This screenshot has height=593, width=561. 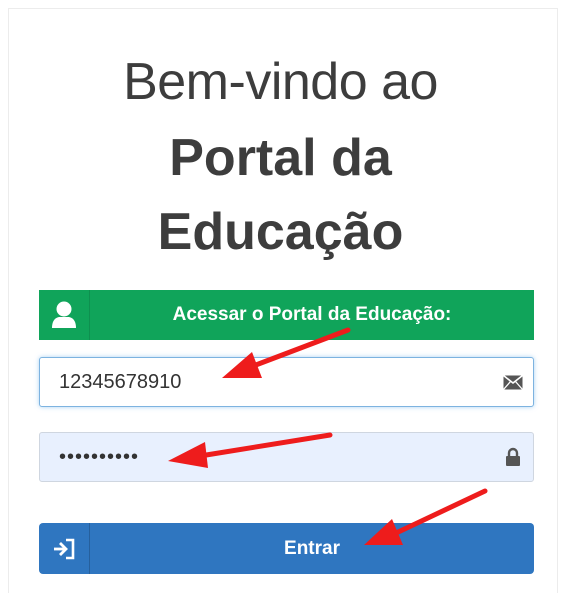 I want to click on username-input, so click(x=266, y=382).